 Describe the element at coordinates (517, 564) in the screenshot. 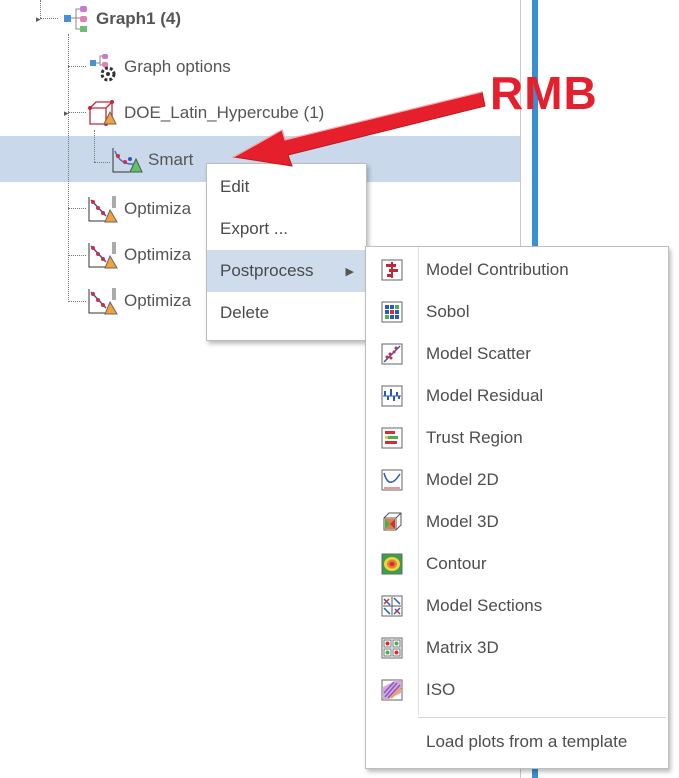

I see `submenu-item-contour: Contour` at that location.